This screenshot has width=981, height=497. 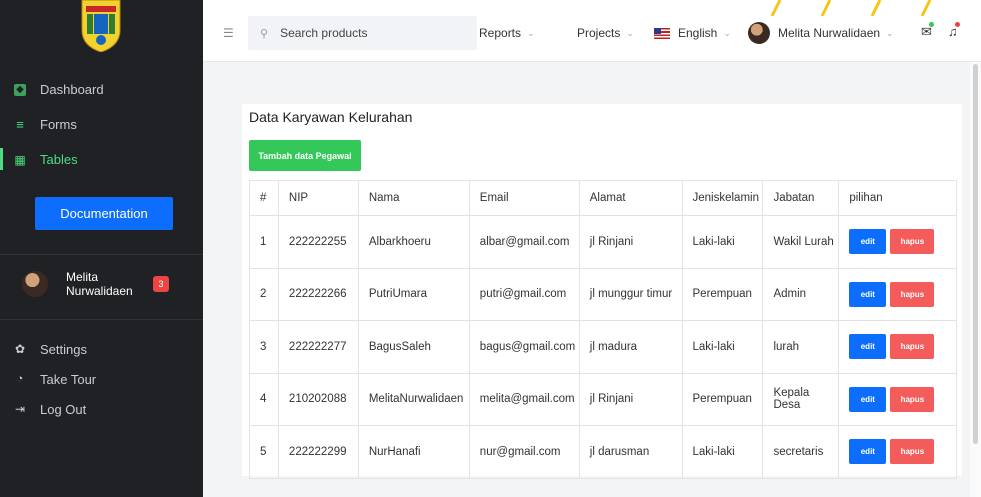 I want to click on dashboard-icon: ◆, so click(x=20, y=89).